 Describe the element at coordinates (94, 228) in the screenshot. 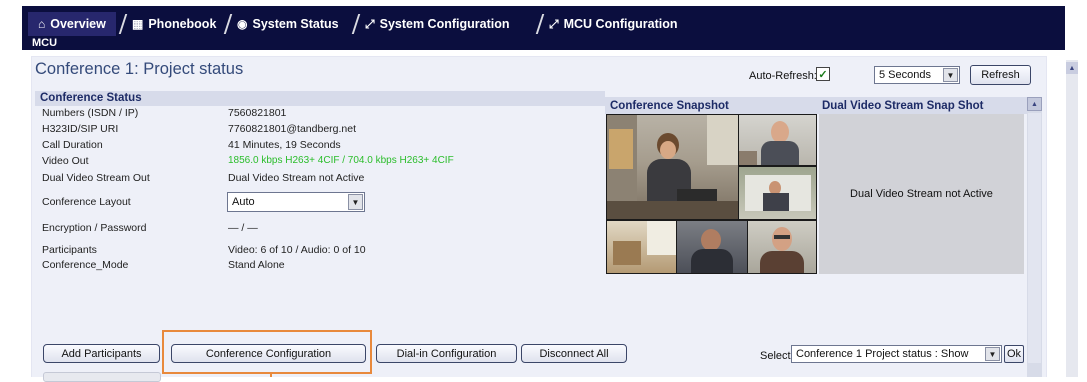

I see `row-label-encryption: Encryption / Password` at that location.